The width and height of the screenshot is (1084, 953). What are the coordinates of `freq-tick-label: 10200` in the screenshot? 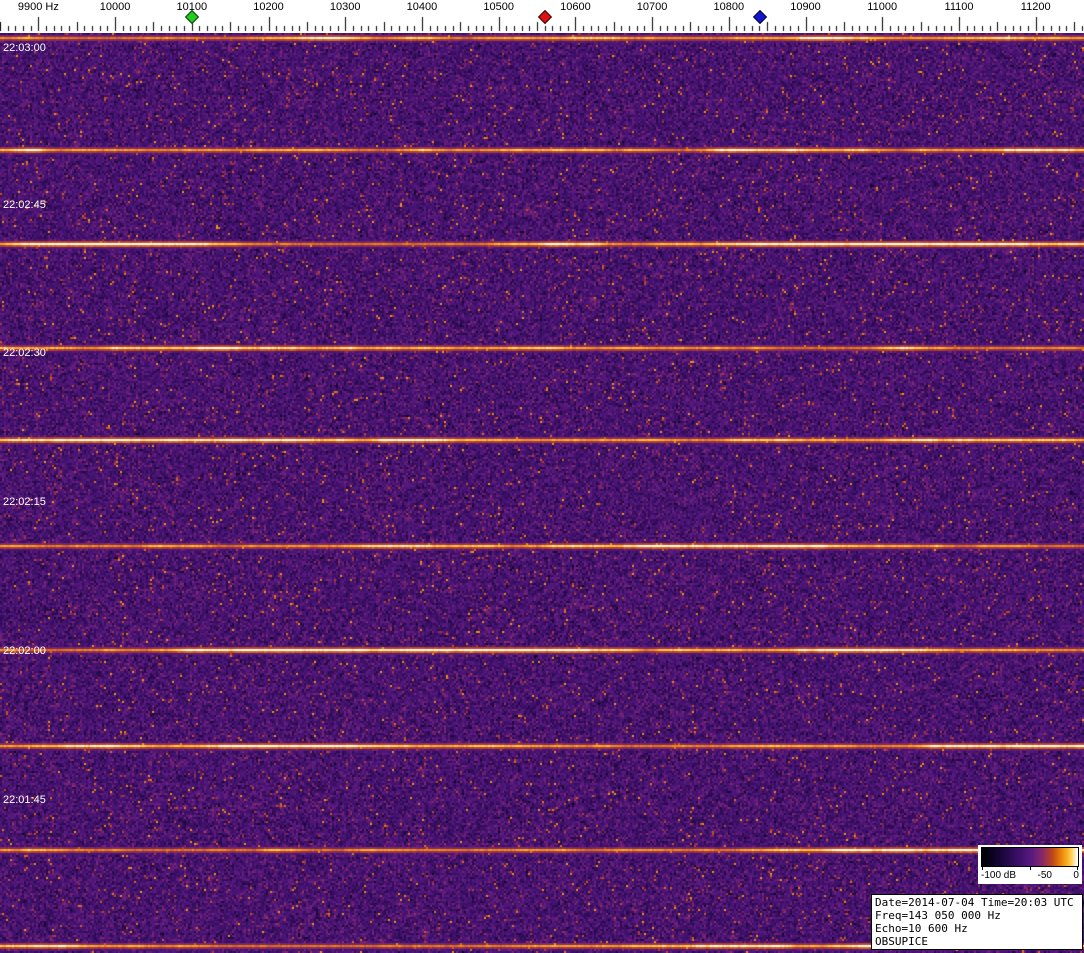 It's located at (268, 7).